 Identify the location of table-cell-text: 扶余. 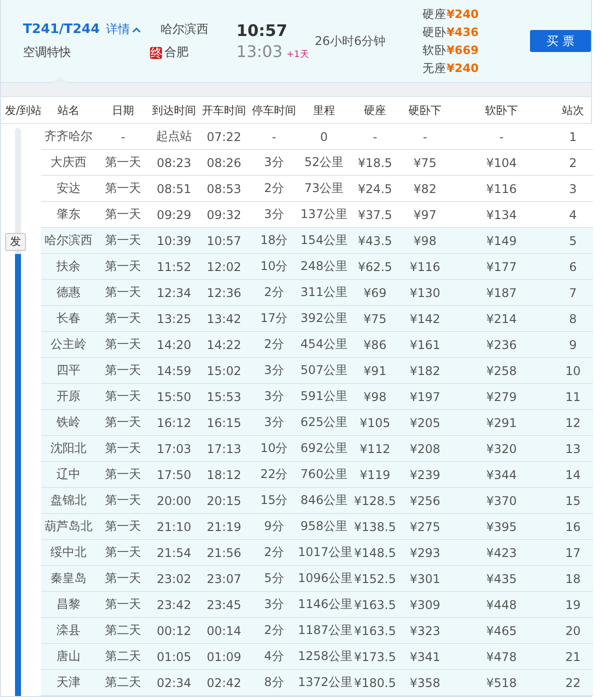
(69, 266).